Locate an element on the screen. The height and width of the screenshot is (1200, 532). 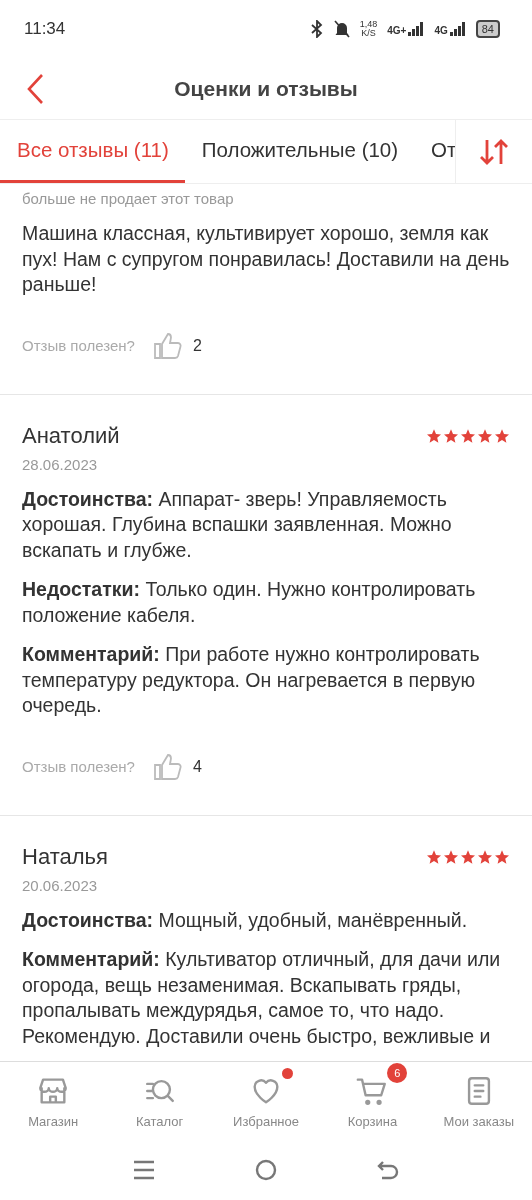
review-text: Комментарий: Культиватор отличный, для дачи или огорода, вещь незаменимая. Вскапывать гряды, пропалывать междурядья, самое то, что надо. Рекомендую. Доставили очень быстро, вежливые и is located at coordinates (262, 998).